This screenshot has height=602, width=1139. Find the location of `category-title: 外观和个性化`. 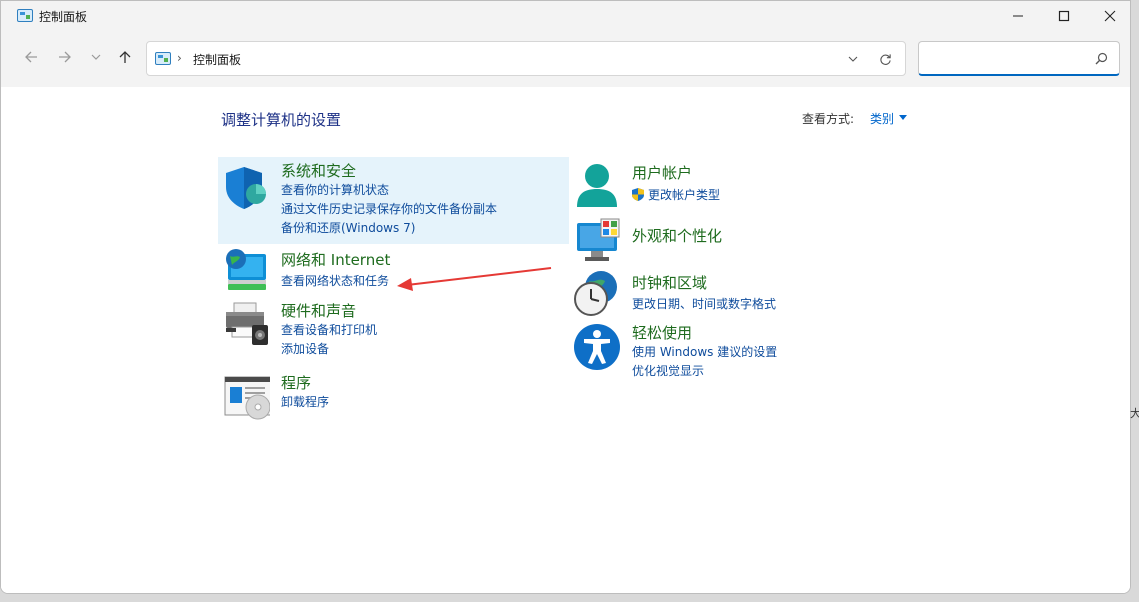

category-title: 外观和个性化 is located at coordinates (677, 235).